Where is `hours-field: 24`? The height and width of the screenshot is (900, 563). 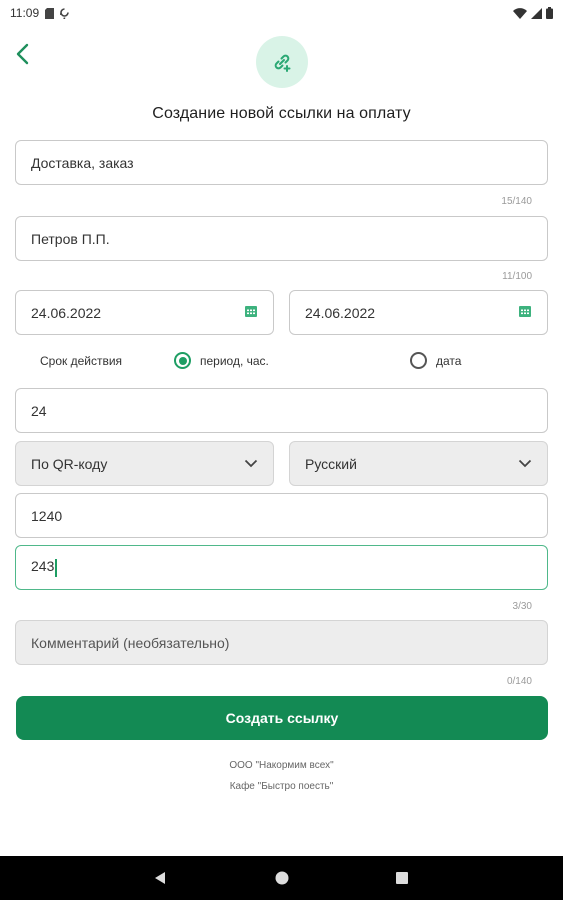 hours-field: 24 is located at coordinates (281, 410).